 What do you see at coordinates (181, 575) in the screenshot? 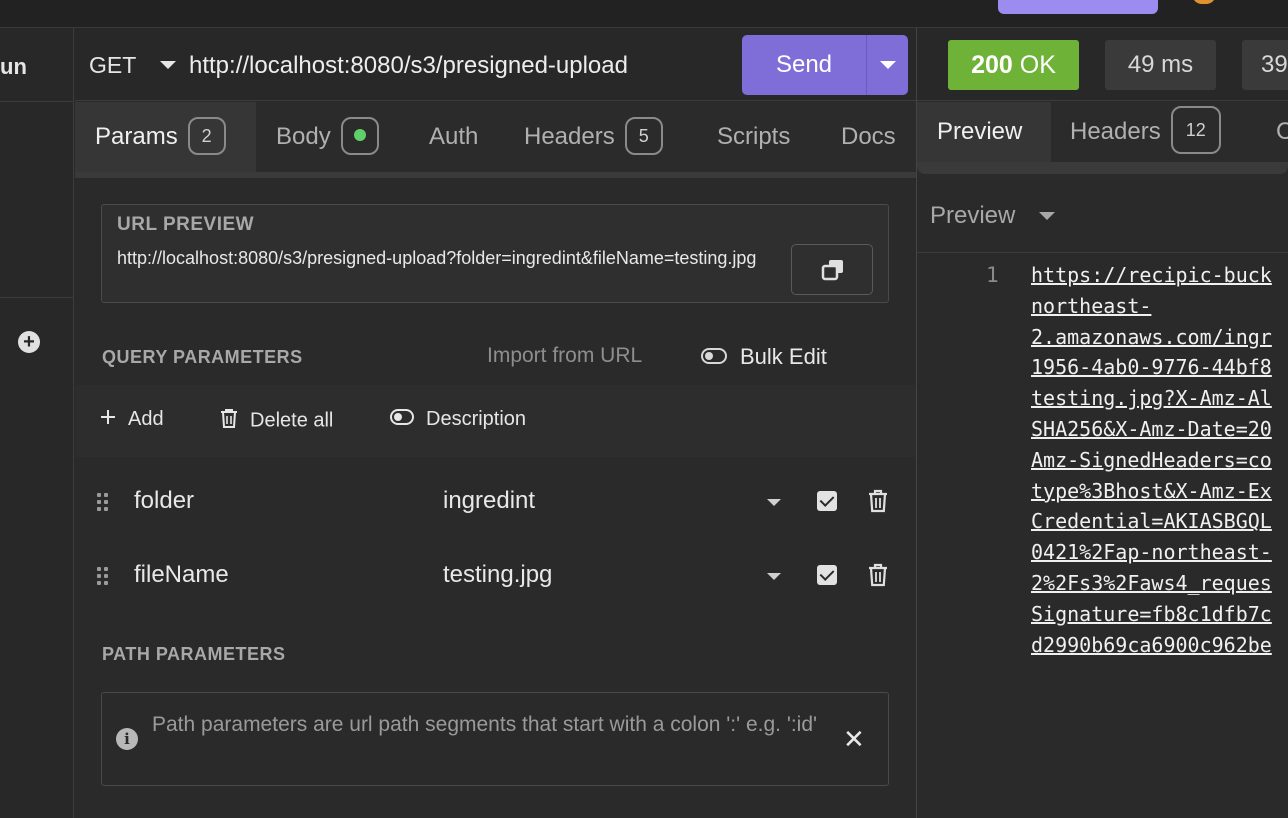
I see `param-key-input: fileName` at bounding box center [181, 575].